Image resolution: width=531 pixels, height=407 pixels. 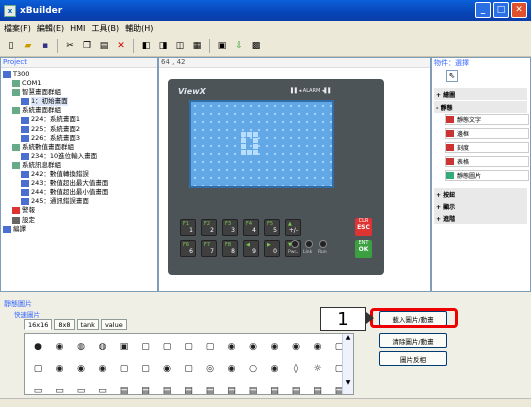 I want to click on function-key: F6 6, so click(x=188, y=248).